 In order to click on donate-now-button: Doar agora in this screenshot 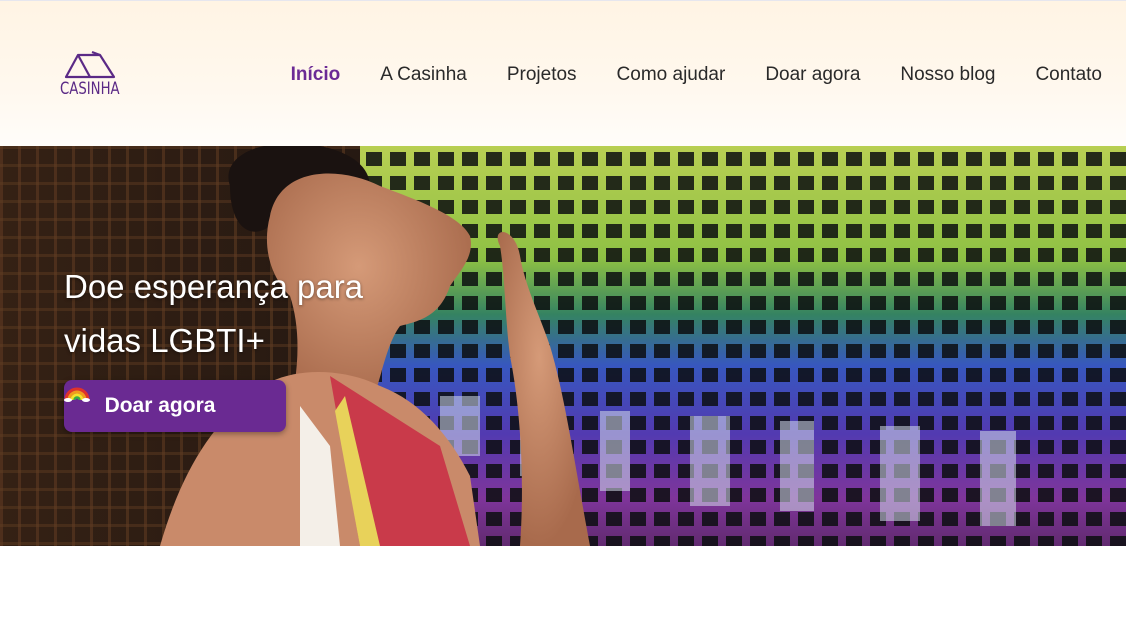, I will do `click(175, 406)`.